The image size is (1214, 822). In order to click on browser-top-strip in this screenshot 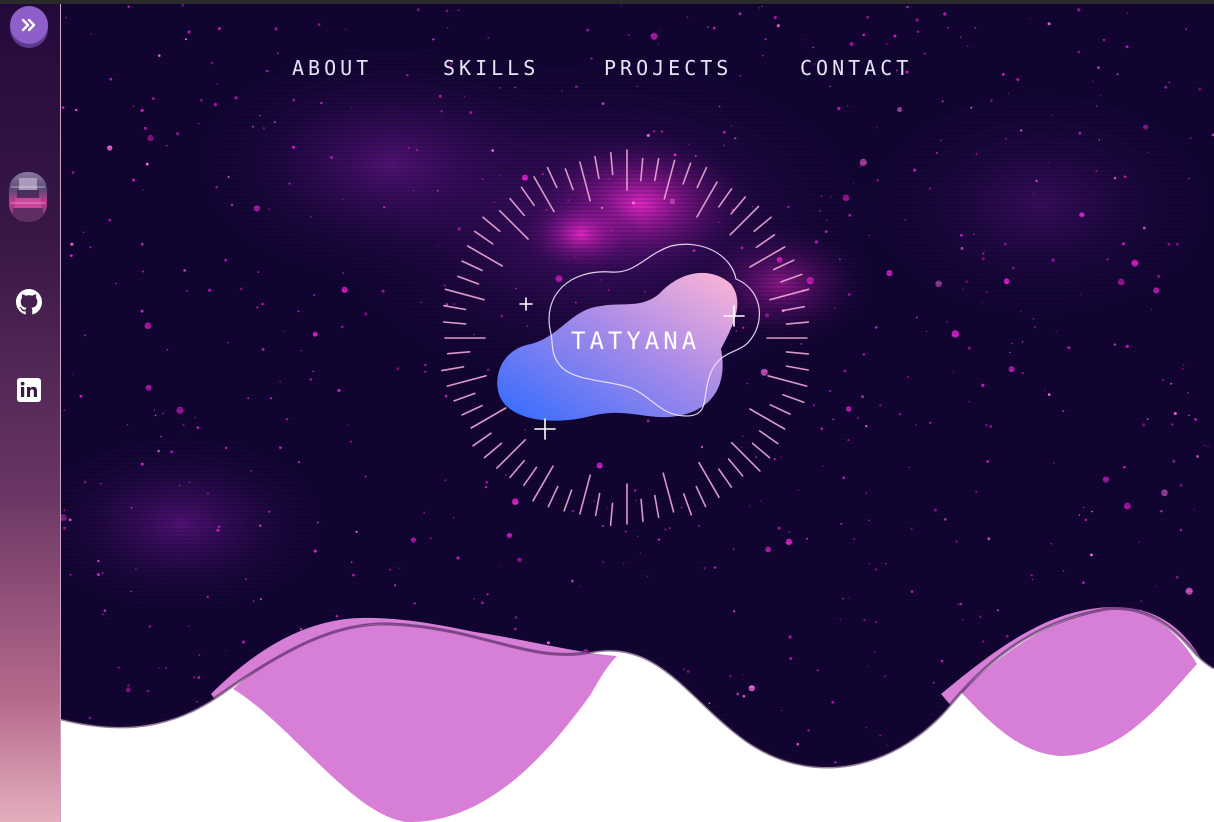, I will do `click(607, 2)`.